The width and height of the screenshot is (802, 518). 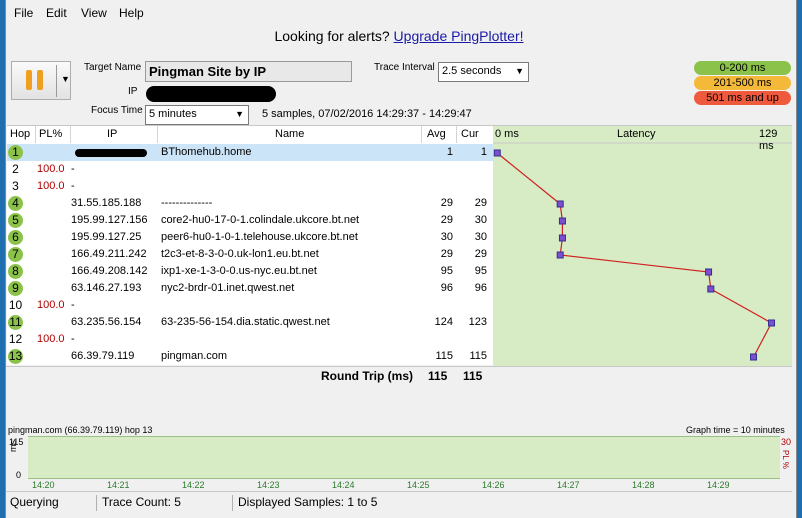 I want to click on table-row: 12 100.0-, so click(x=250, y=339).